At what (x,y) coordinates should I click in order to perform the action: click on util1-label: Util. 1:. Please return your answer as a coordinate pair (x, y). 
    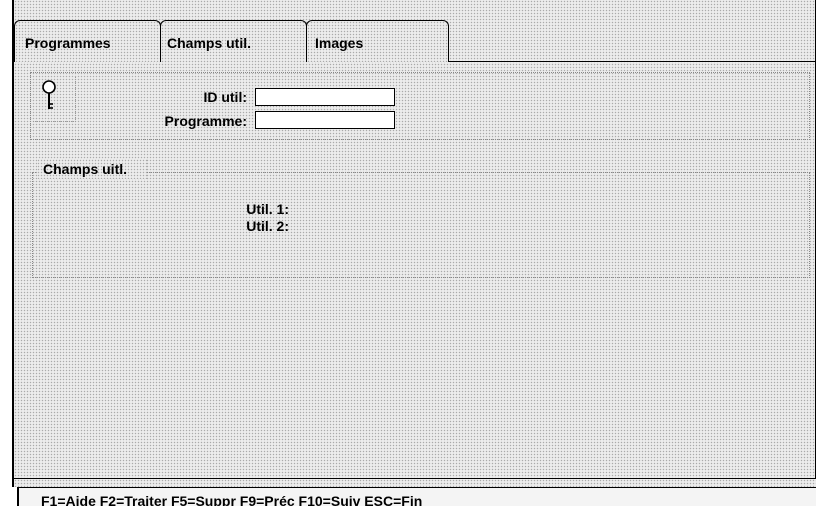
    Looking at the image, I should click on (267, 209).